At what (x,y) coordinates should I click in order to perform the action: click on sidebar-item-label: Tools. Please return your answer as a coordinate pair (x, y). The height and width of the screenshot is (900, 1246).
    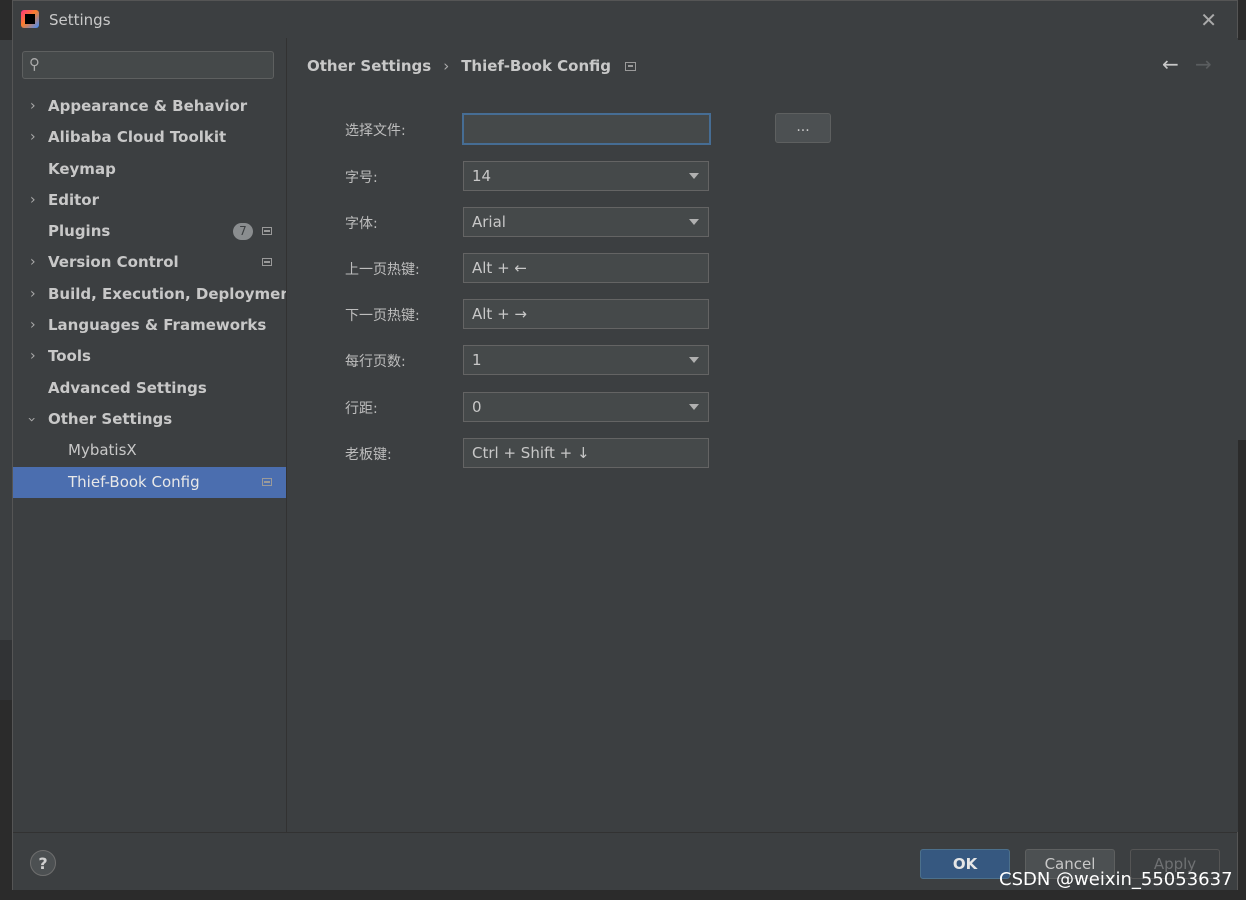
    Looking at the image, I should click on (69, 356).